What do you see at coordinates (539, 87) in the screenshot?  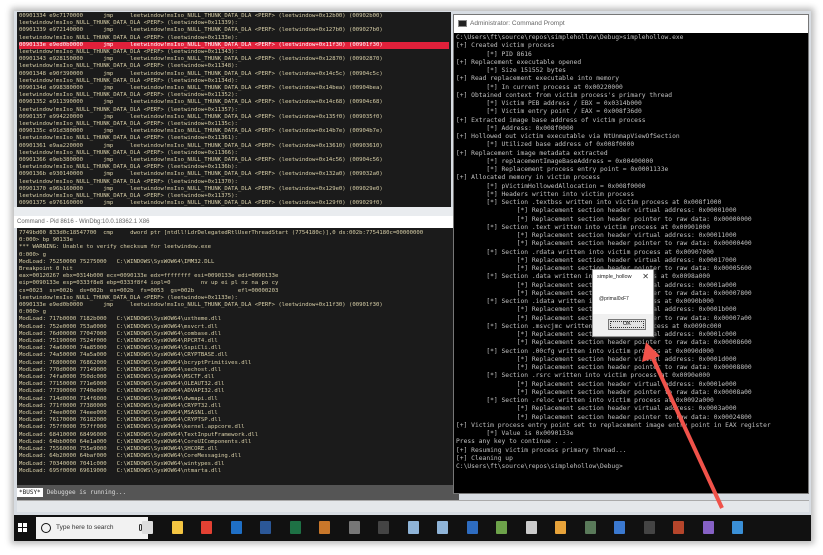 I see `console-line: [*] In current process at 0x00220000` at bounding box center [539, 87].